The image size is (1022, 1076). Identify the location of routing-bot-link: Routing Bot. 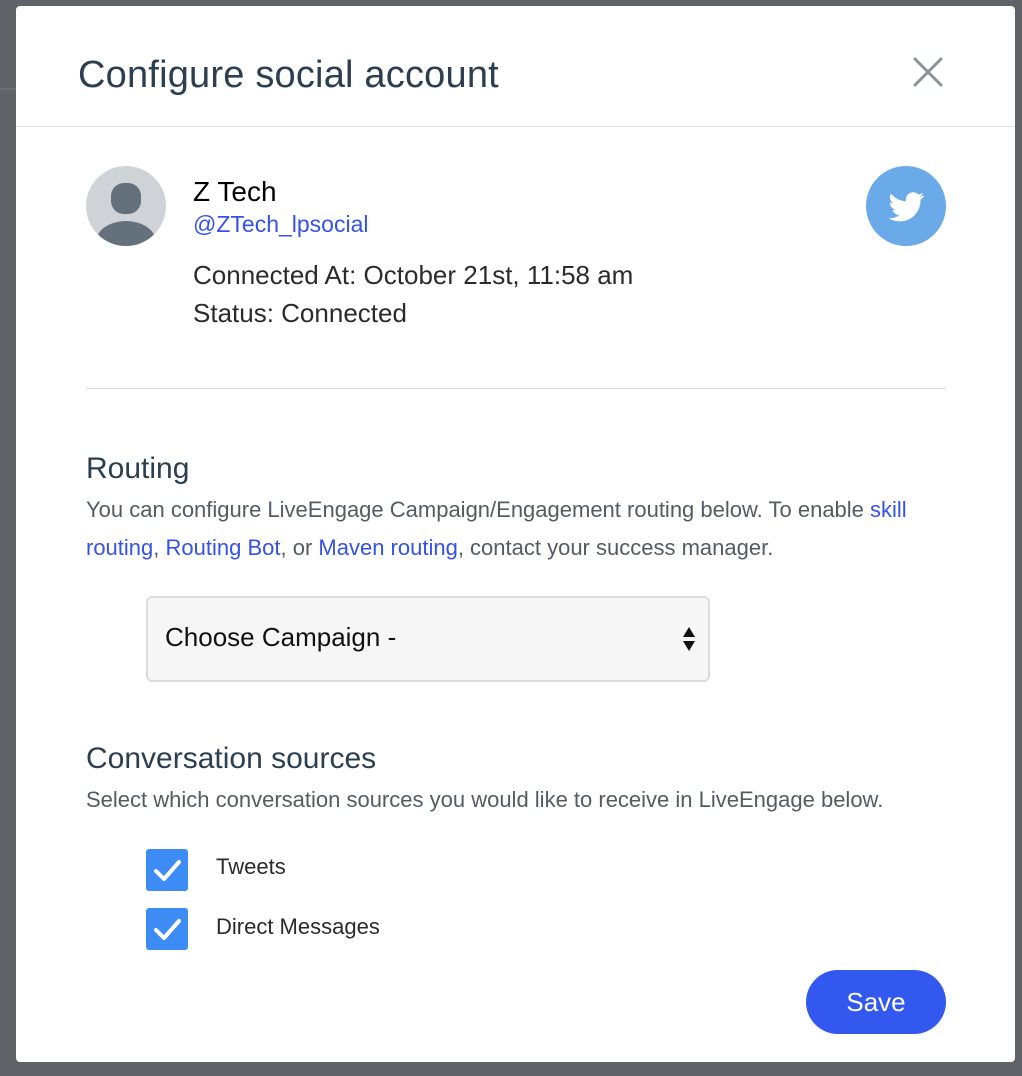
(223, 547).